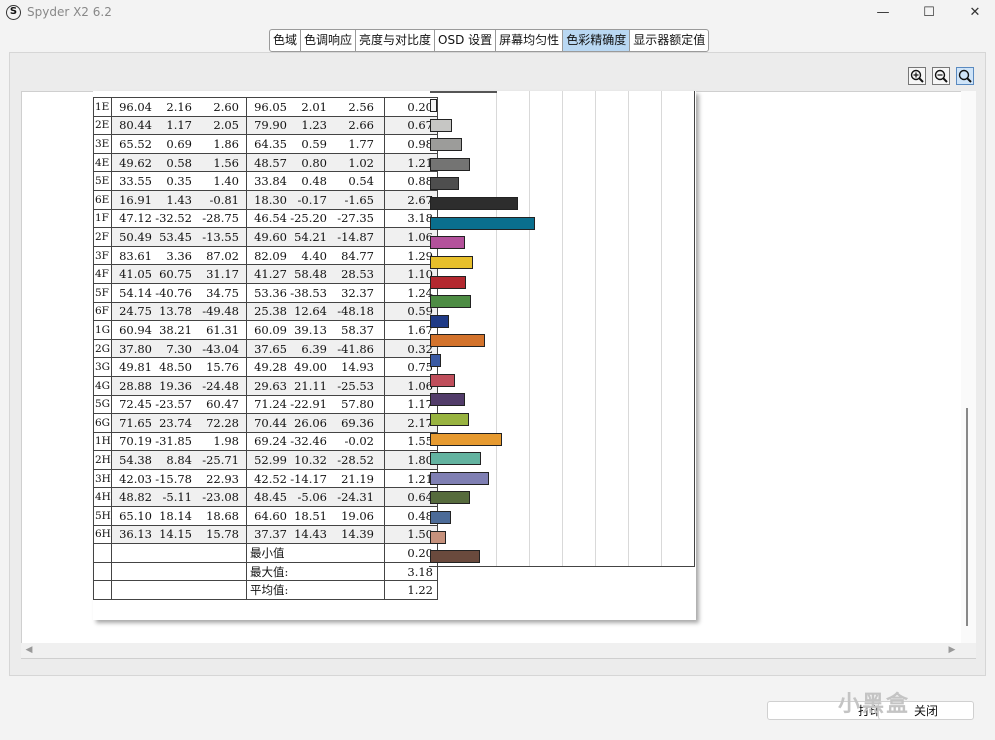  I want to click on summary-value: 3.18, so click(411, 571).